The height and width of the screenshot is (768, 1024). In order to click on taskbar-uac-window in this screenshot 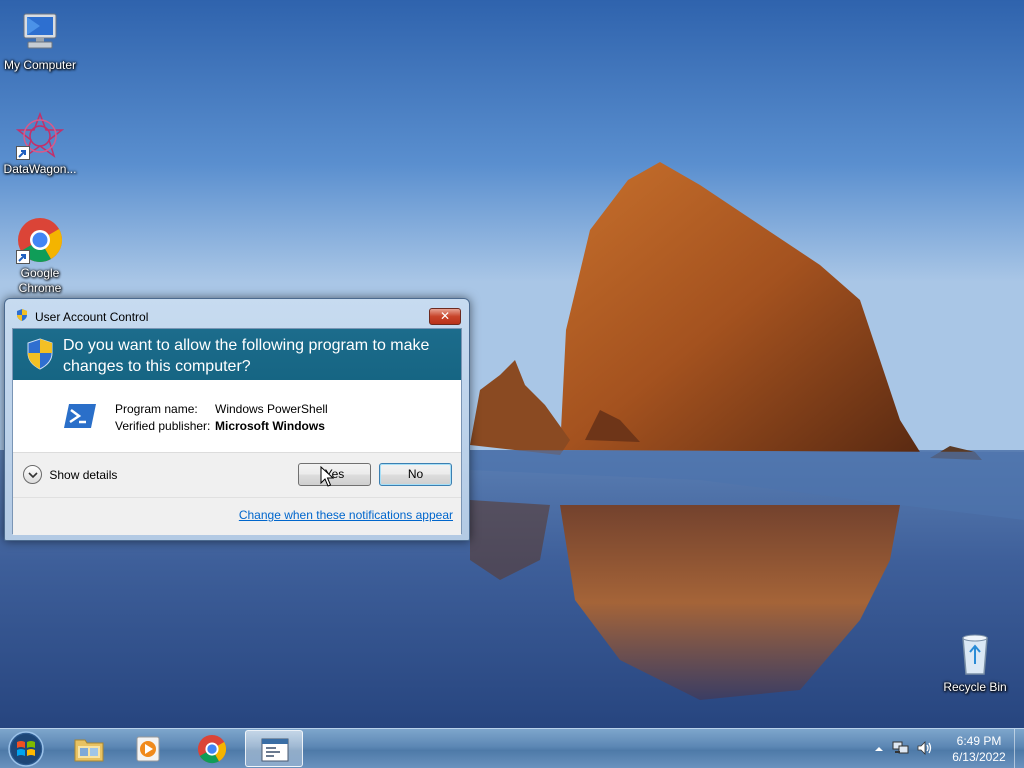, I will do `click(274, 748)`.